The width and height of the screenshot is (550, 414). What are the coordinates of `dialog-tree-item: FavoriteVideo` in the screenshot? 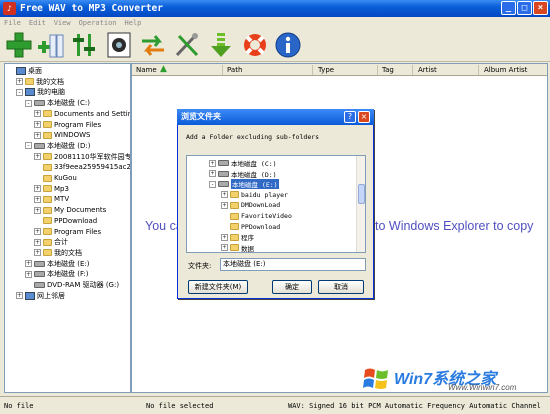 It's located at (256, 216).